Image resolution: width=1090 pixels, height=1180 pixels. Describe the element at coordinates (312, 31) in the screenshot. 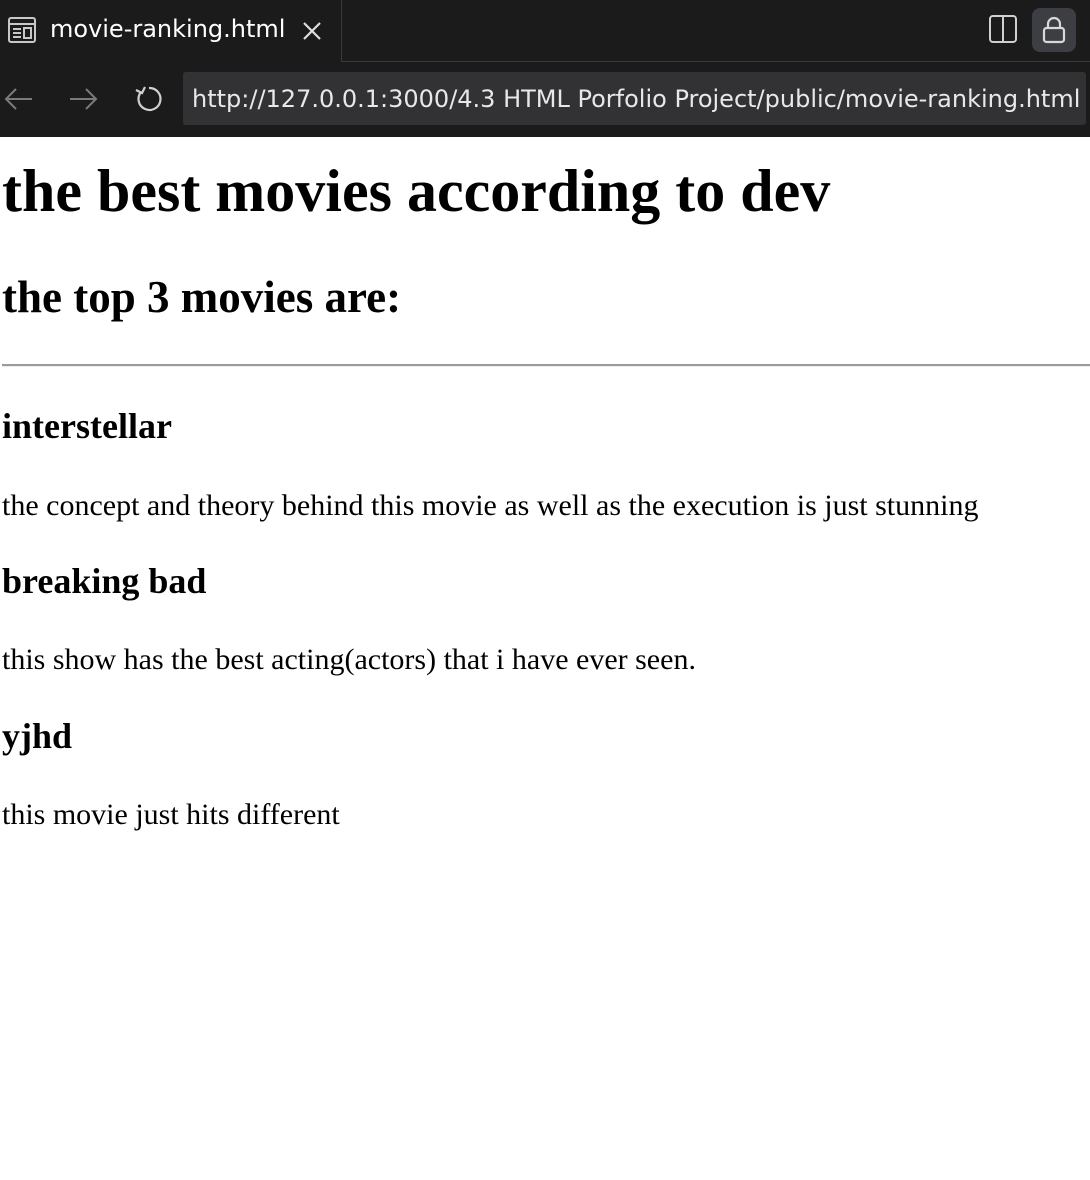

I see `close-icon` at that location.